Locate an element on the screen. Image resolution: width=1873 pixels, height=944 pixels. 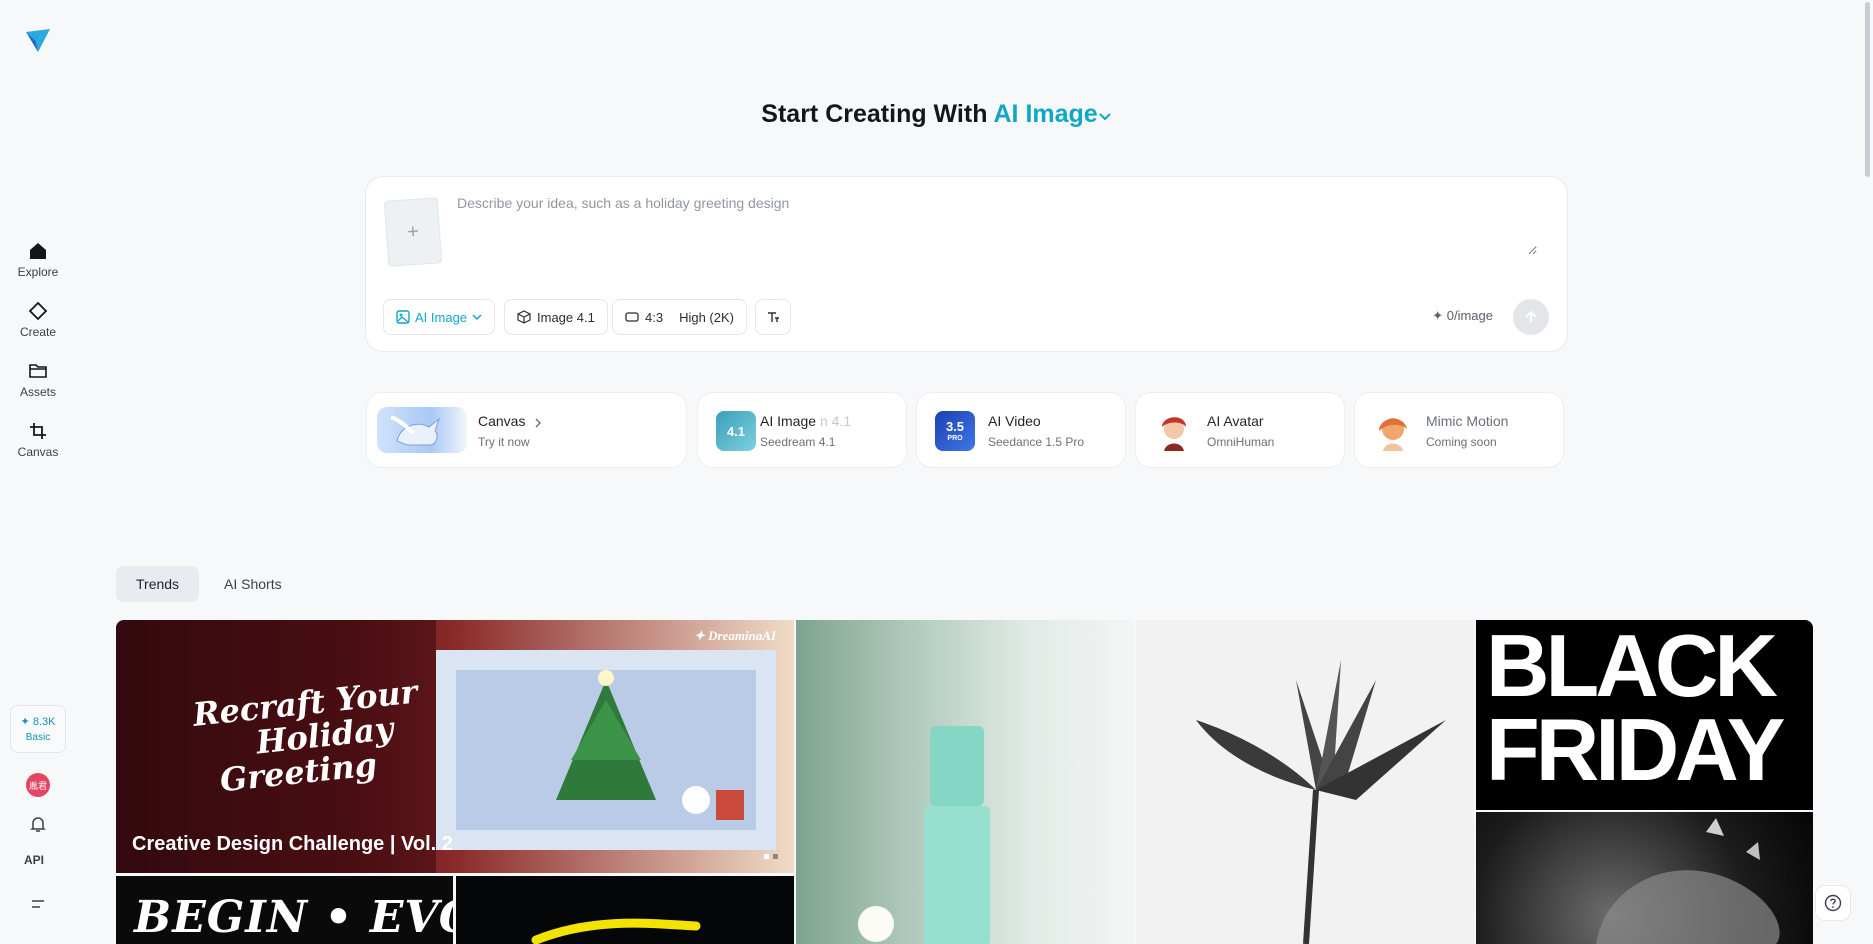
carousel-dots is located at coordinates (771, 856).